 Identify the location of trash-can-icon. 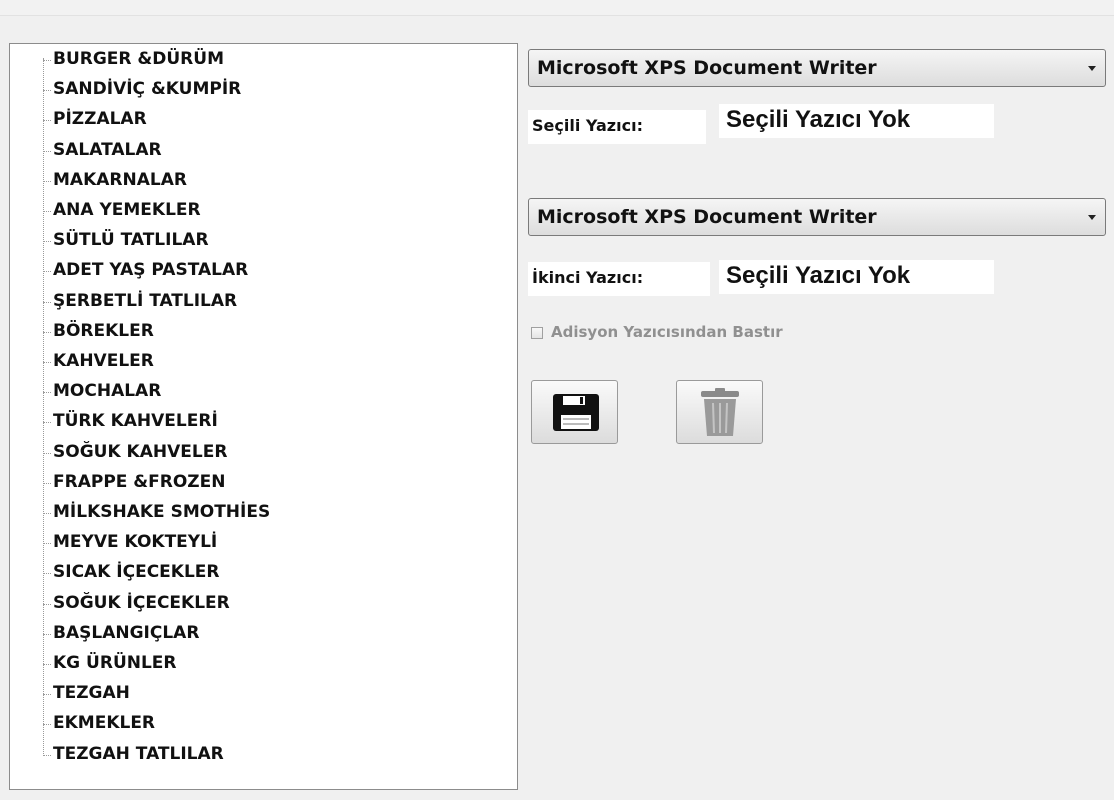
(720, 412).